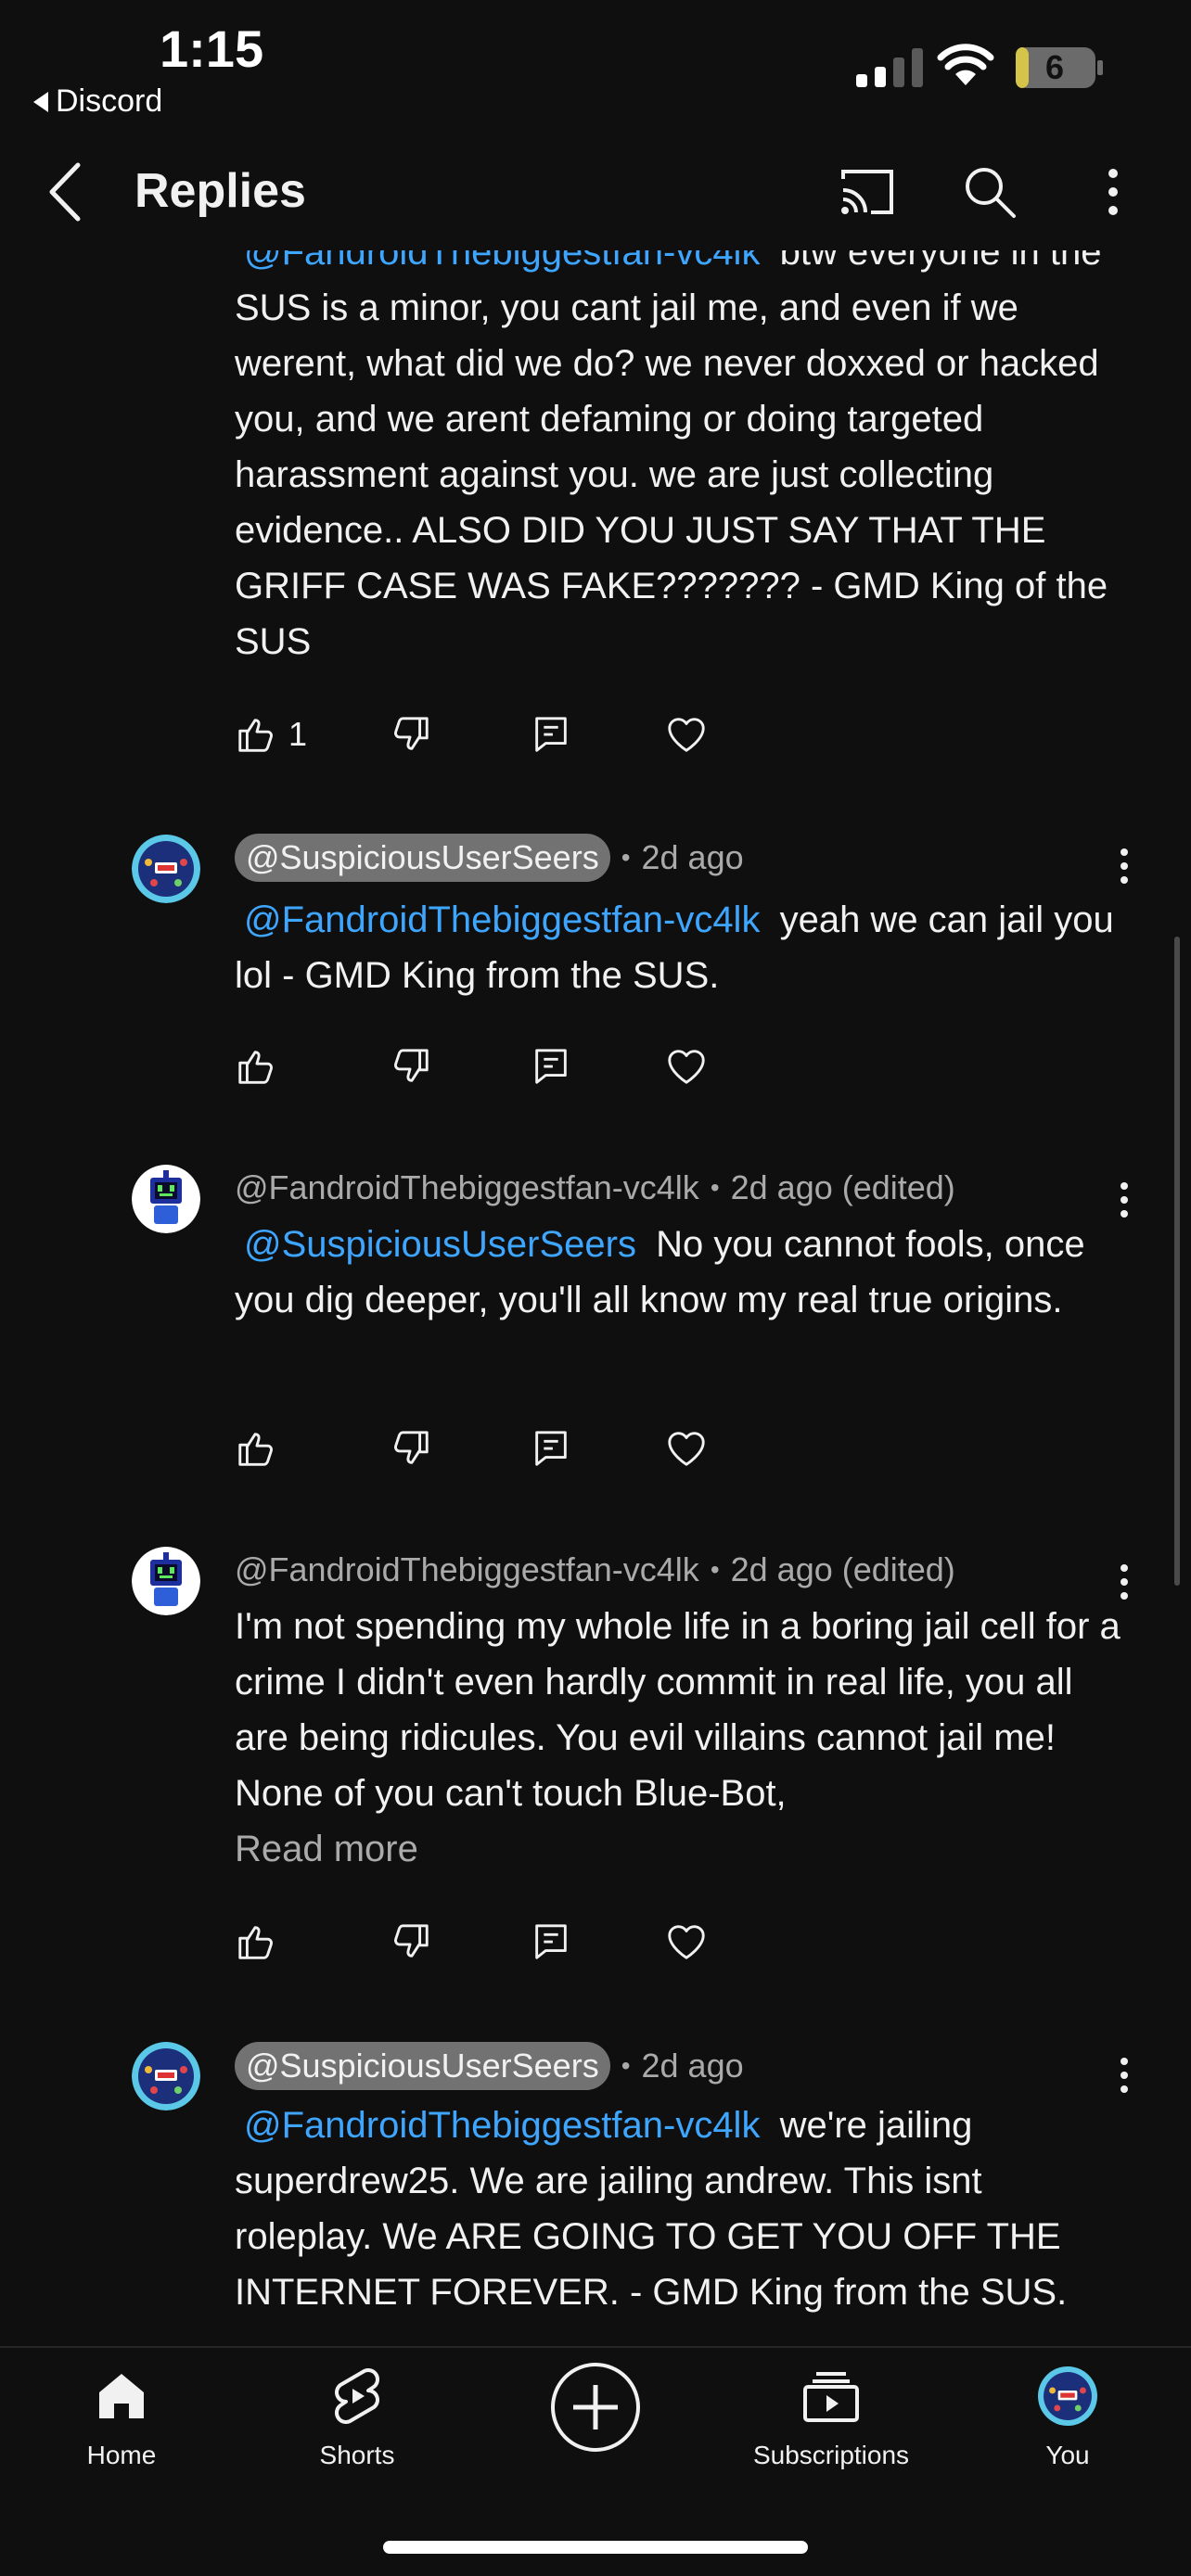 This screenshot has width=1191, height=2576. I want to click on mention-link: @SuspiciousUserSeers, so click(440, 1244).